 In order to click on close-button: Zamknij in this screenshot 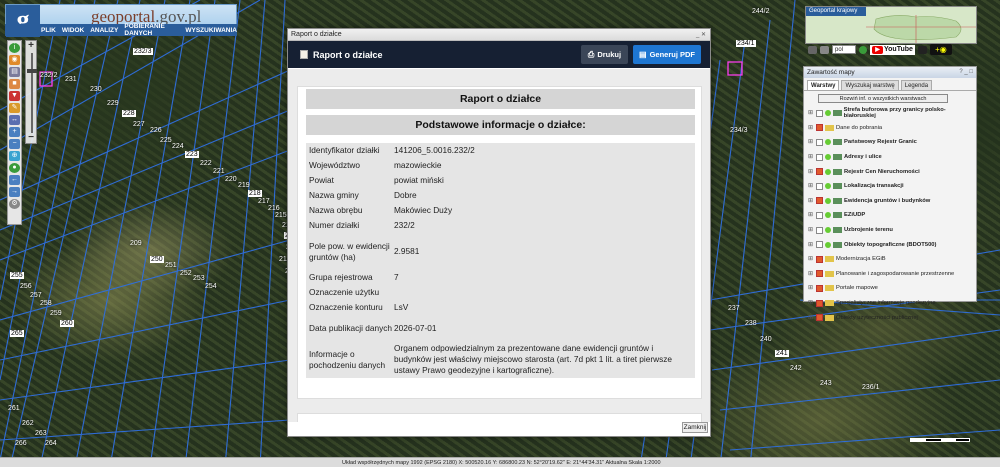, I will do `click(695, 427)`.